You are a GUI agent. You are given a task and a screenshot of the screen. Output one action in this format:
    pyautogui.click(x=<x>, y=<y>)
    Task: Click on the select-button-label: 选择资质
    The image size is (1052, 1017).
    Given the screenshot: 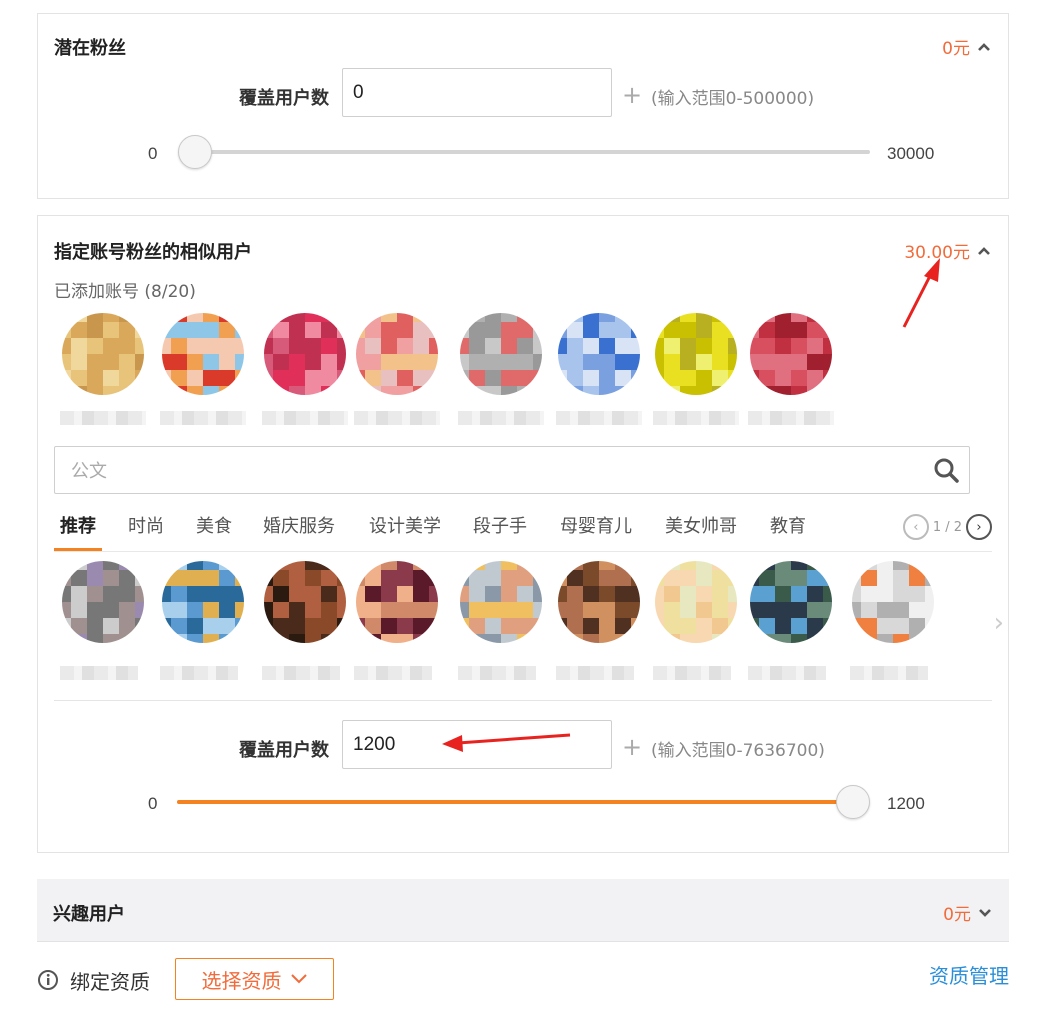 What is the action you would take?
    pyautogui.click(x=241, y=980)
    